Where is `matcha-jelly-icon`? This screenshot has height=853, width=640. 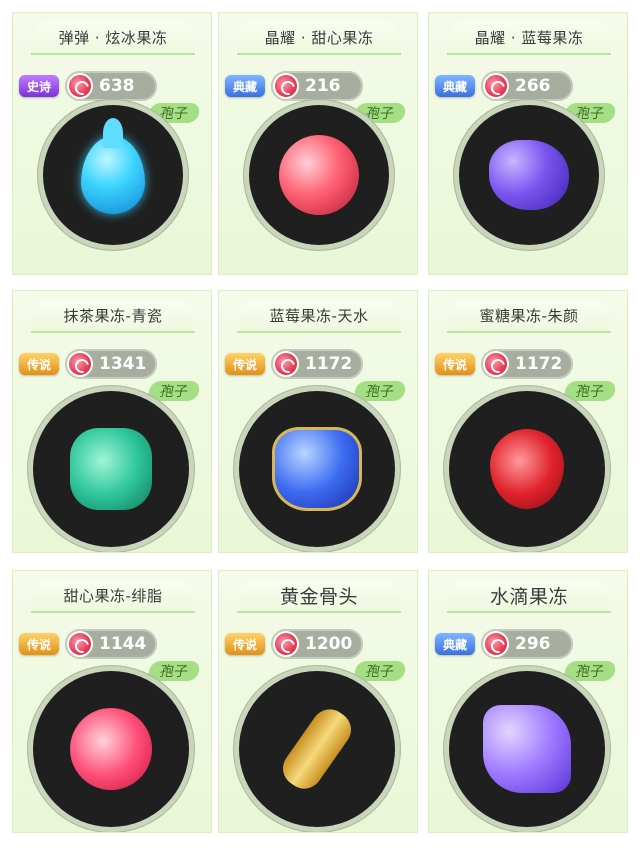
matcha-jelly-icon is located at coordinates (111, 469).